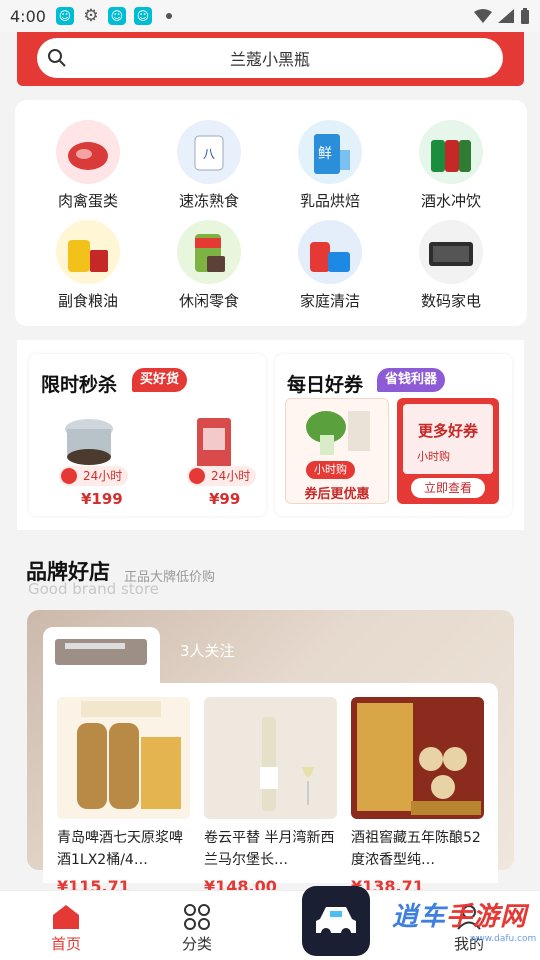 The image size is (540, 960). What do you see at coordinates (270, 16) in the screenshot?
I see `status-bar: 4:00 ☺ ⚙ ☺ ☺` at bounding box center [270, 16].